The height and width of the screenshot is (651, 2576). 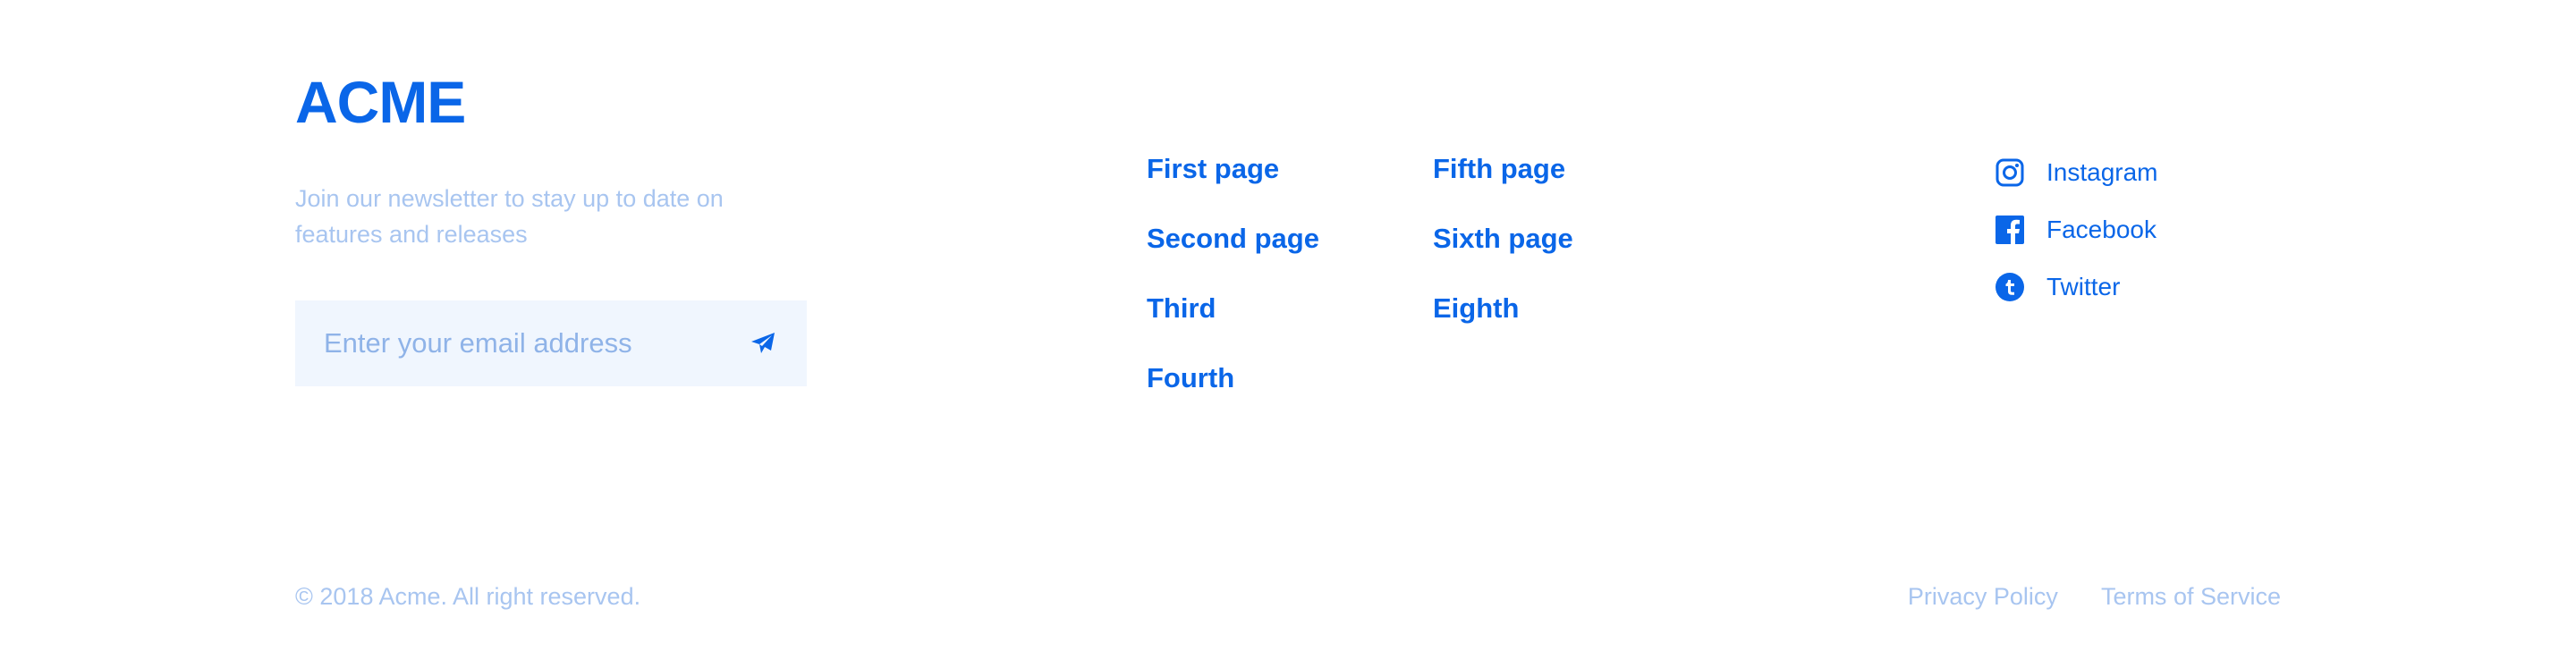 What do you see at coordinates (763, 343) in the screenshot?
I see `send-icon` at bounding box center [763, 343].